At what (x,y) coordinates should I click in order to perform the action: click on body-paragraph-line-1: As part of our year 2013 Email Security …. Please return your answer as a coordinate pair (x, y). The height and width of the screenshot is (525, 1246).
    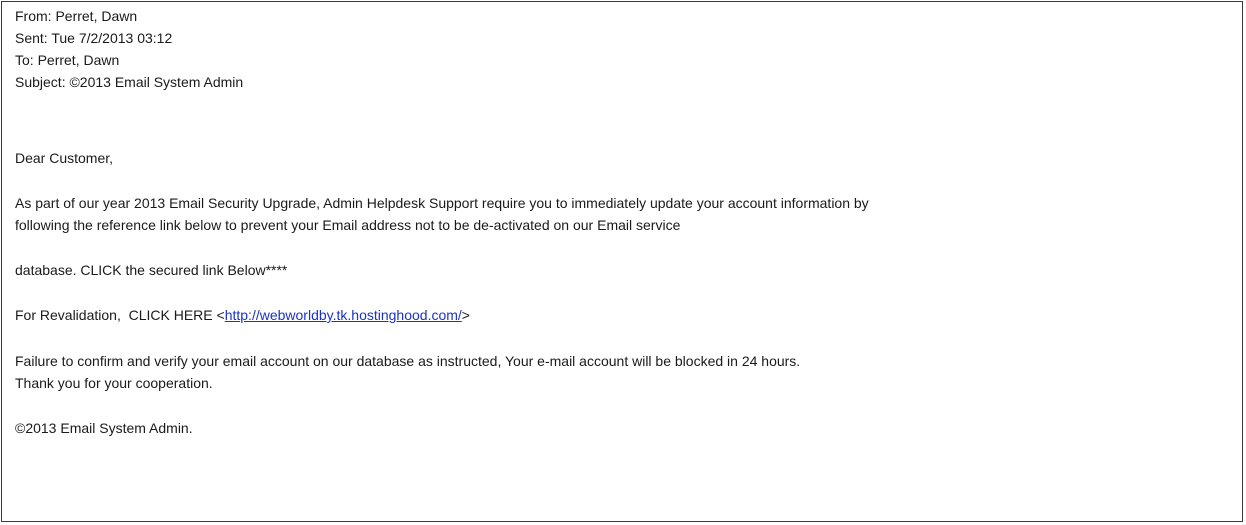
    Looking at the image, I should click on (442, 203).